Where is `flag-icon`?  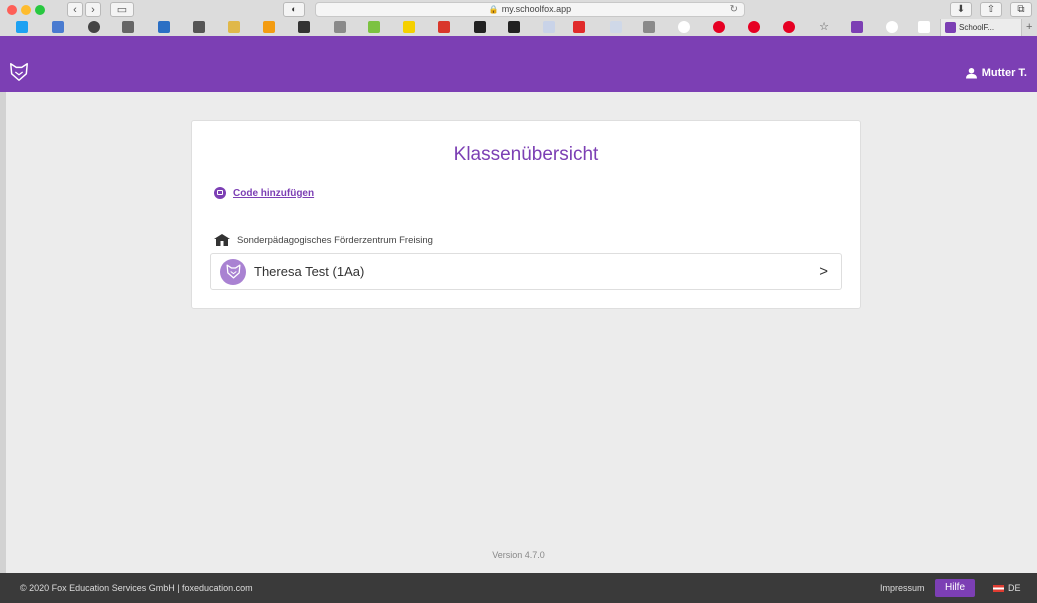 flag-icon is located at coordinates (998, 588).